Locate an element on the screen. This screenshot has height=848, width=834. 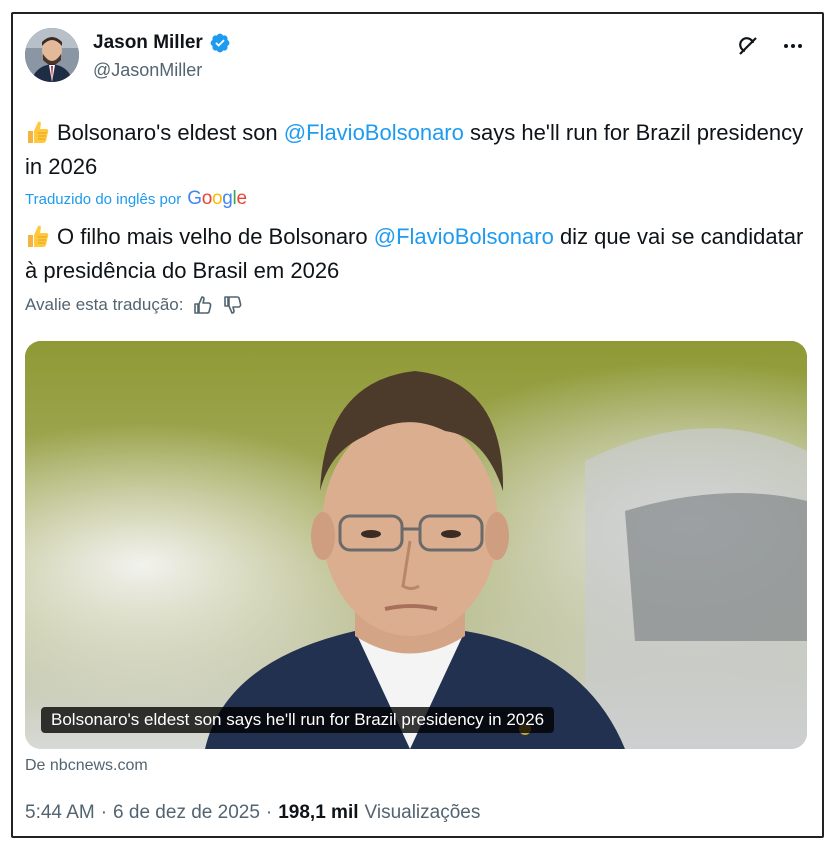
thumbs-up-icon is located at coordinates (203, 305).